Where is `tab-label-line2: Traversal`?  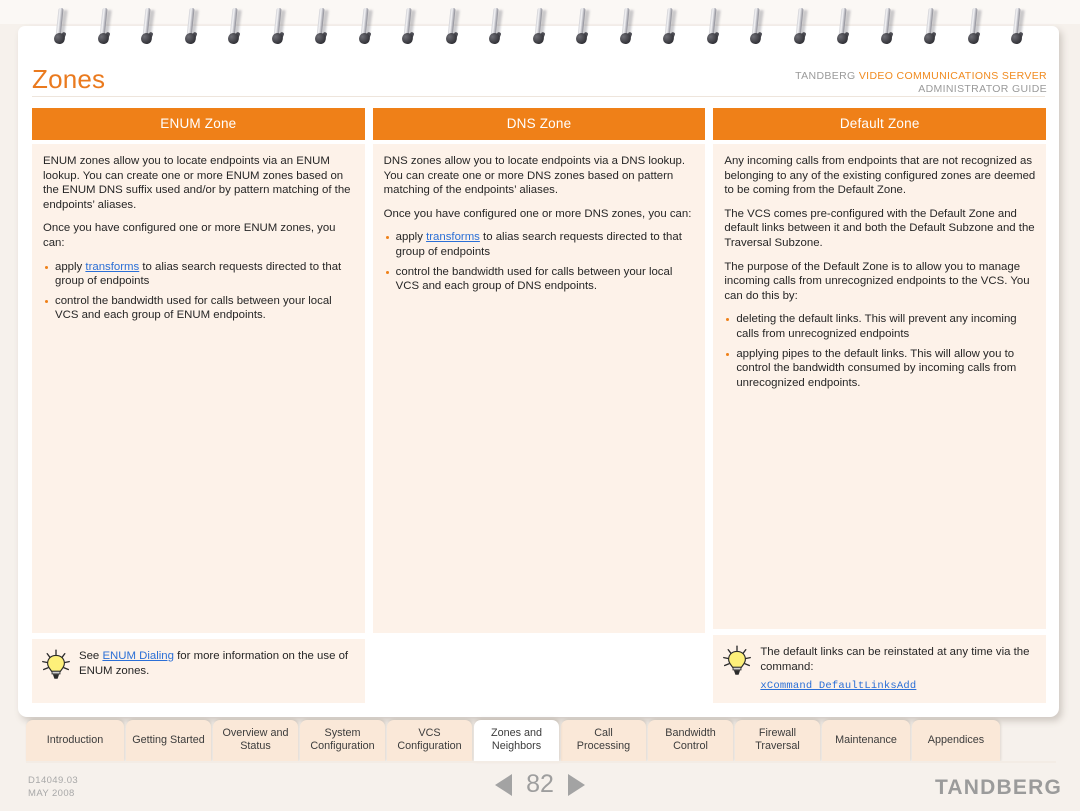 tab-label-line2: Traversal is located at coordinates (777, 746).